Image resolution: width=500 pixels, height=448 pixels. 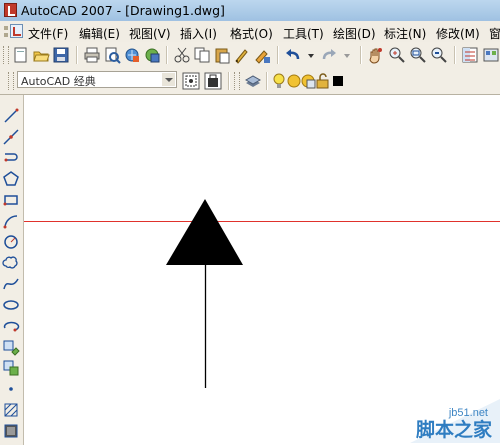 What do you see at coordinates (21, 55) in the screenshot?
I see `new-file-icon` at bounding box center [21, 55].